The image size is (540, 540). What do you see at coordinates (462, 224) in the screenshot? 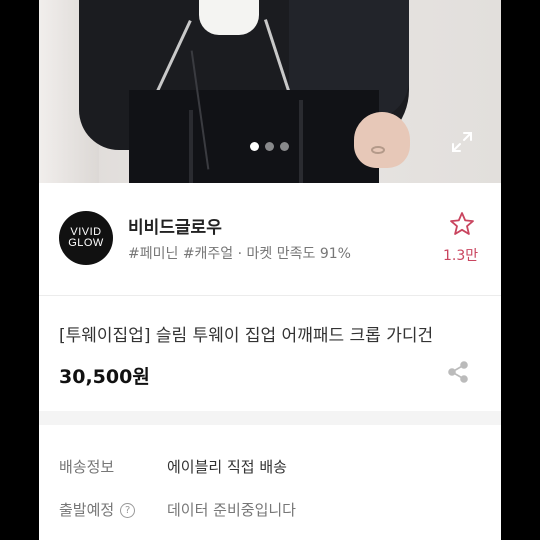
I see `star-icon` at bounding box center [462, 224].